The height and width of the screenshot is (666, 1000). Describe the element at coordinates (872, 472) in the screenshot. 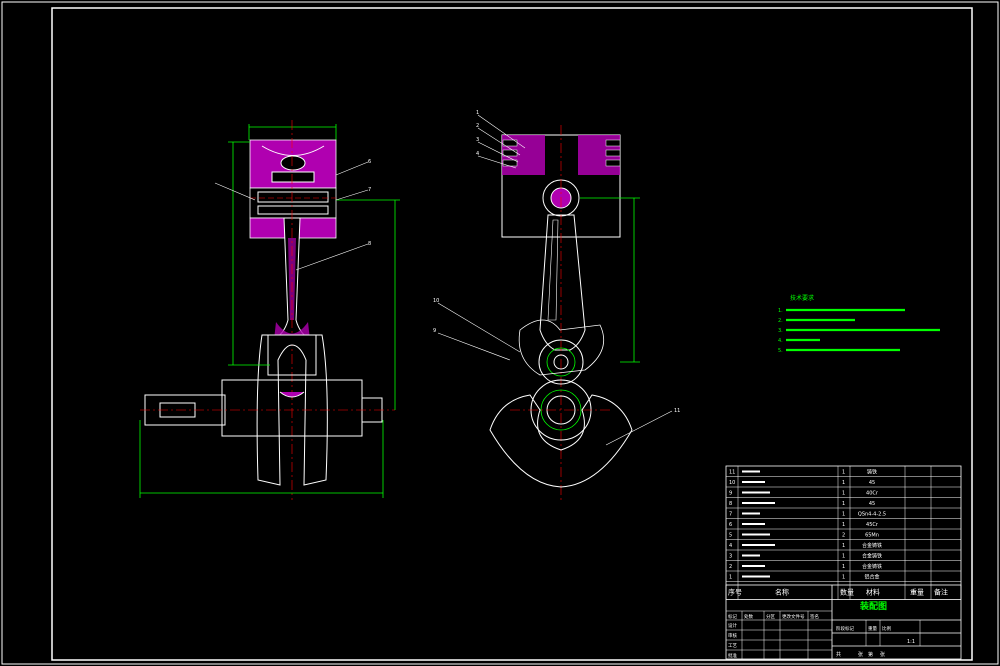

I see `bom-row-material: 铸铁` at that location.